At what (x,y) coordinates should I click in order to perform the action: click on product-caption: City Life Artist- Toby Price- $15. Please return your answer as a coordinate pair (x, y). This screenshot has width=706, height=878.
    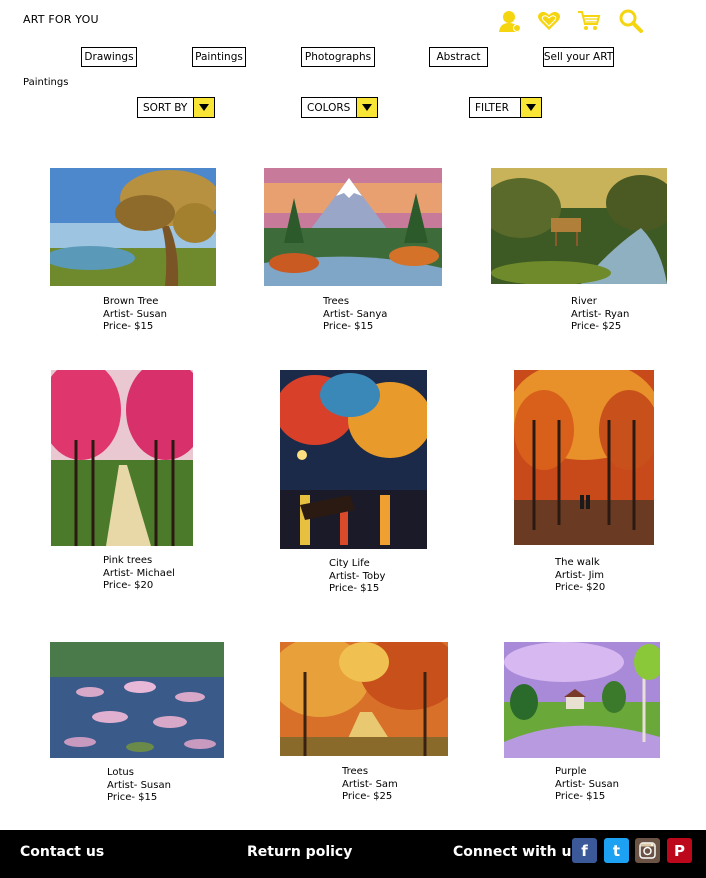
    Looking at the image, I should click on (357, 577).